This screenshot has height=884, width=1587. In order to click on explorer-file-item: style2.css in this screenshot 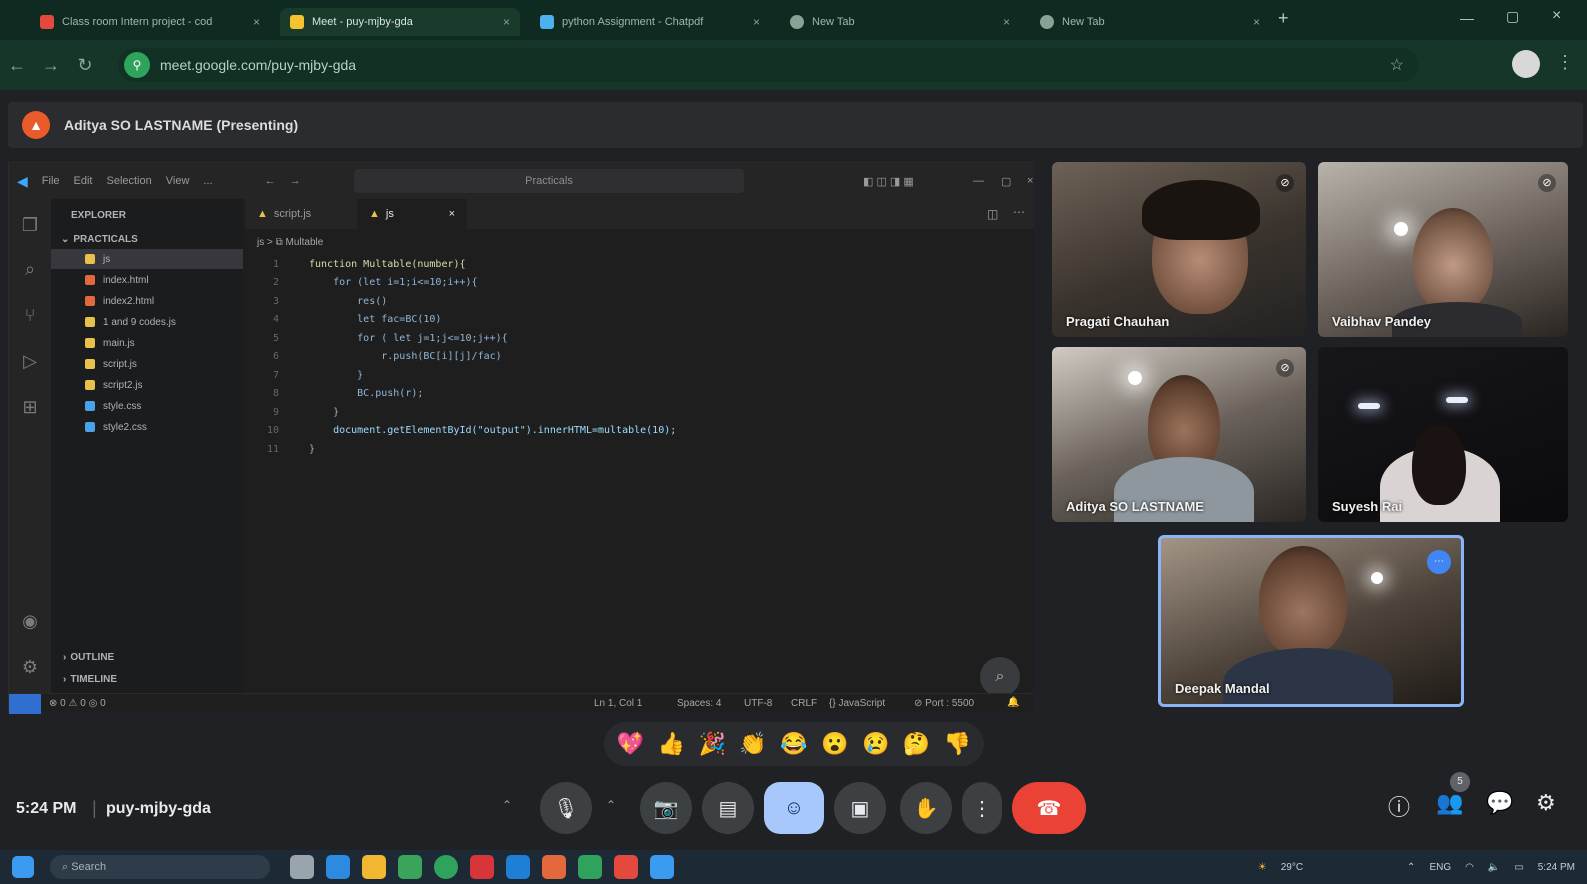, I will do `click(147, 427)`.